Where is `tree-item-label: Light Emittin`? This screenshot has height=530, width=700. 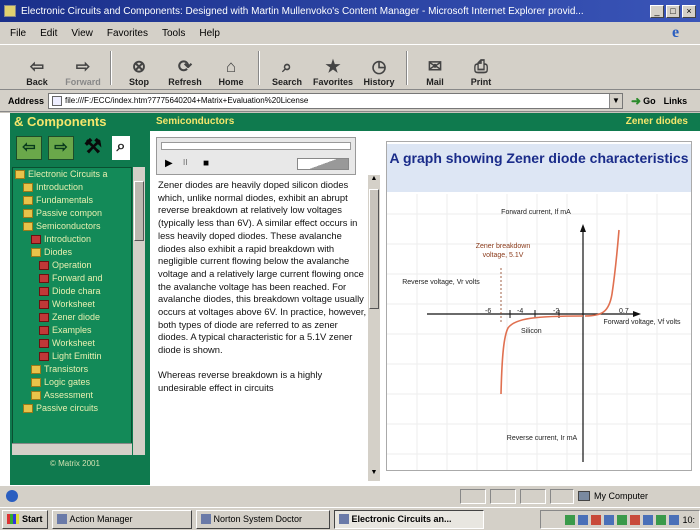 tree-item-label: Light Emittin is located at coordinates (77, 356).